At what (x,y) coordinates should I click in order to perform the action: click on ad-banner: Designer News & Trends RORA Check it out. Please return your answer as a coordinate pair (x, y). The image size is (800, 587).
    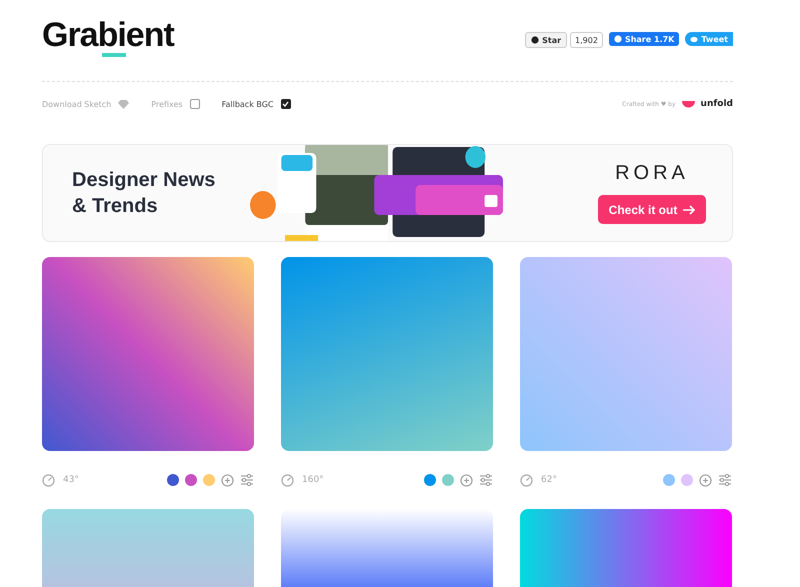
    Looking at the image, I should click on (387, 193).